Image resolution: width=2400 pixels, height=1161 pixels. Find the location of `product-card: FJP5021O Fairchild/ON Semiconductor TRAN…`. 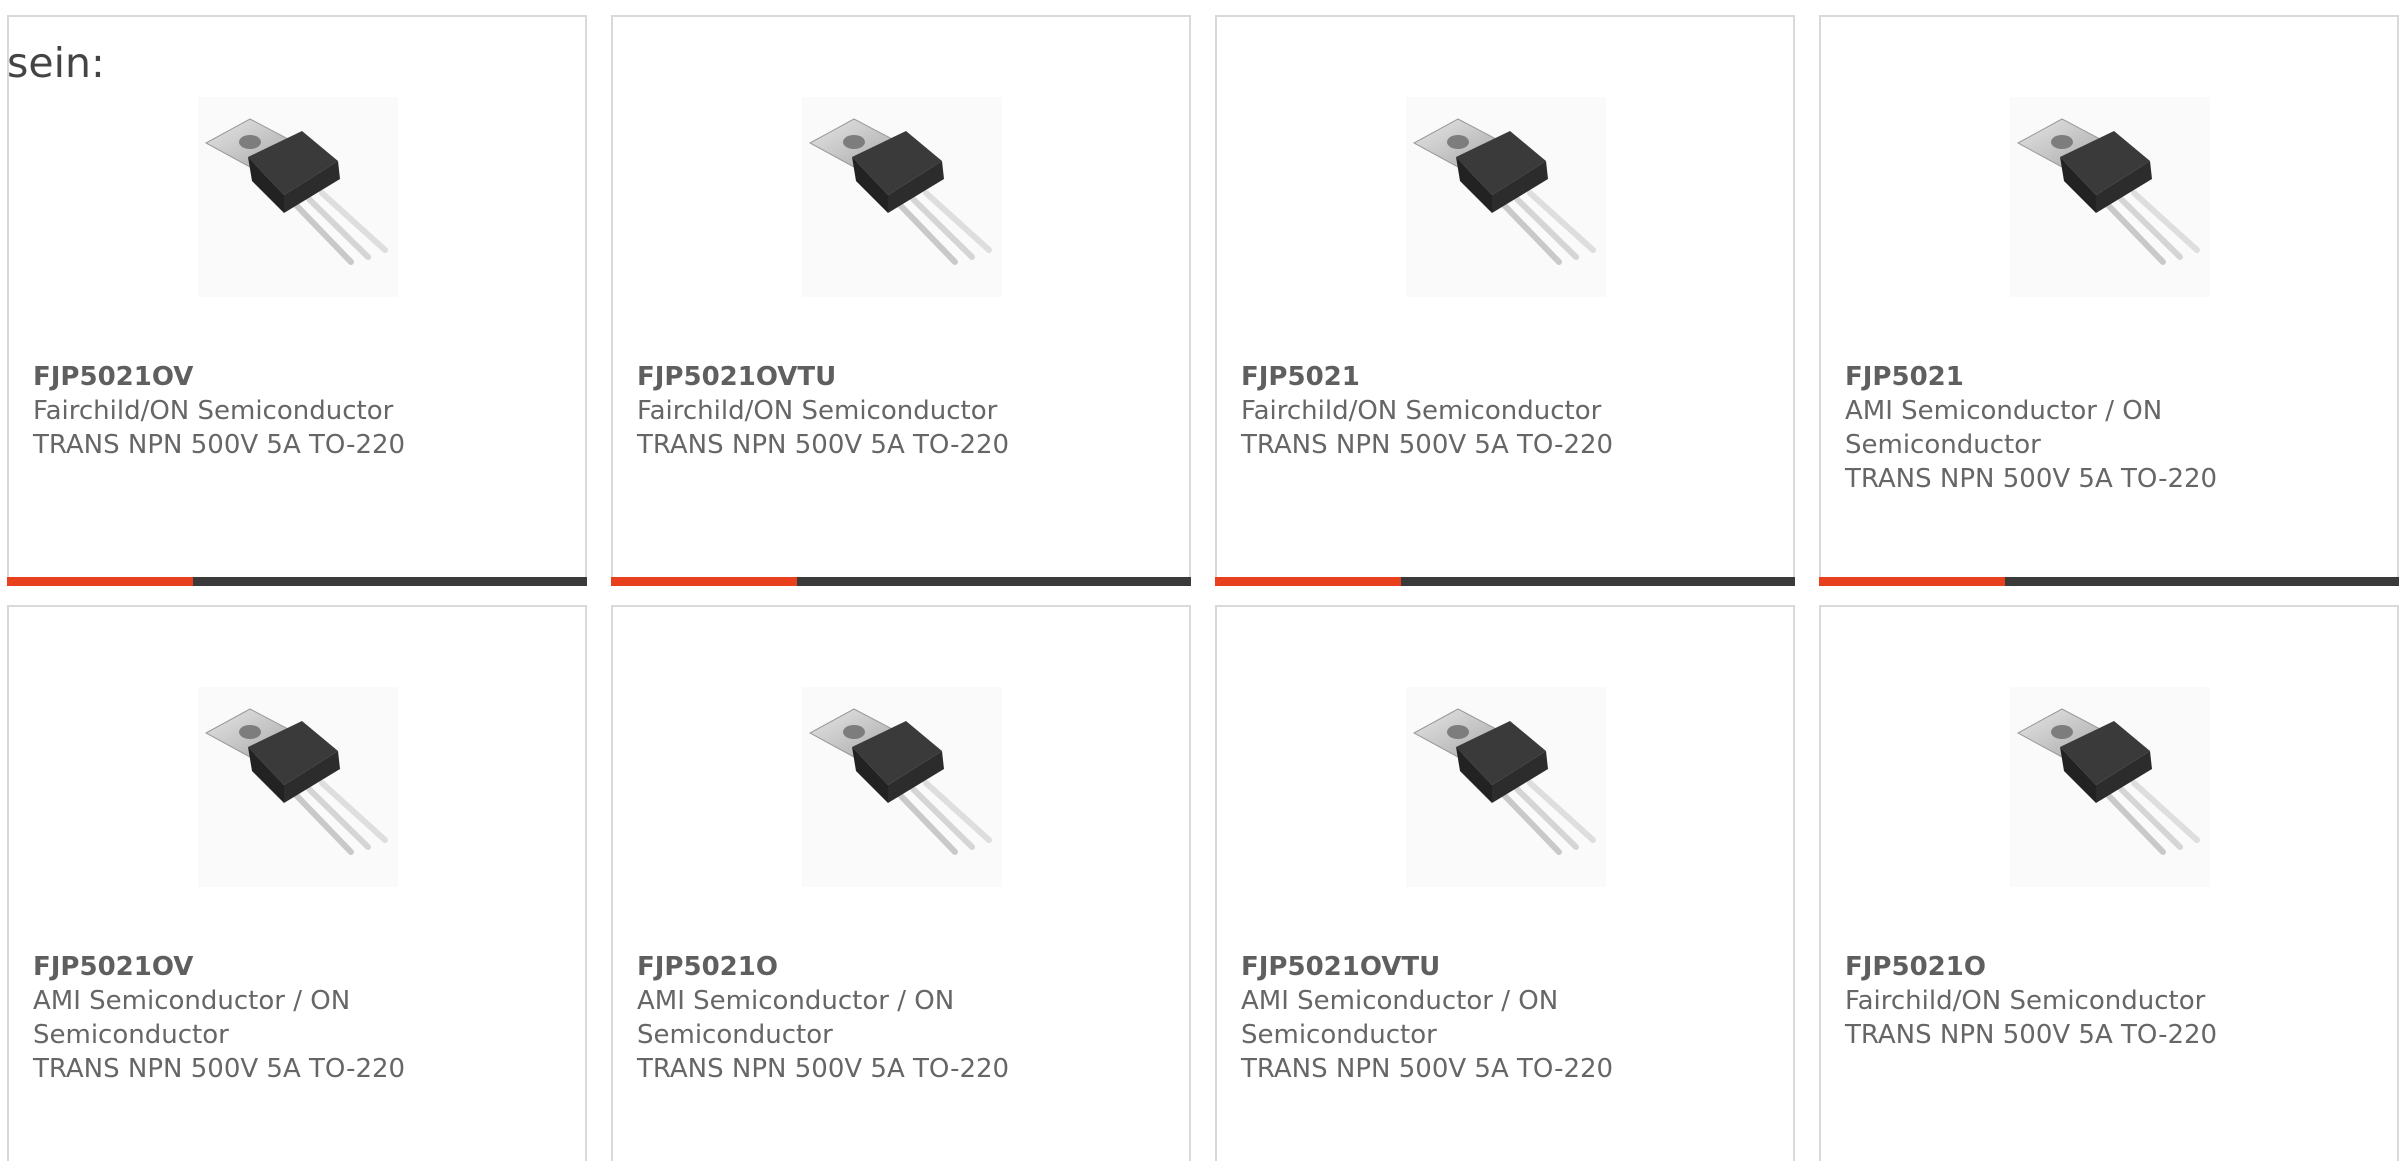

product-card: FJP5021O Fairchild/ON Semiconductor TRAN… is located at coordinates (2109, 883).